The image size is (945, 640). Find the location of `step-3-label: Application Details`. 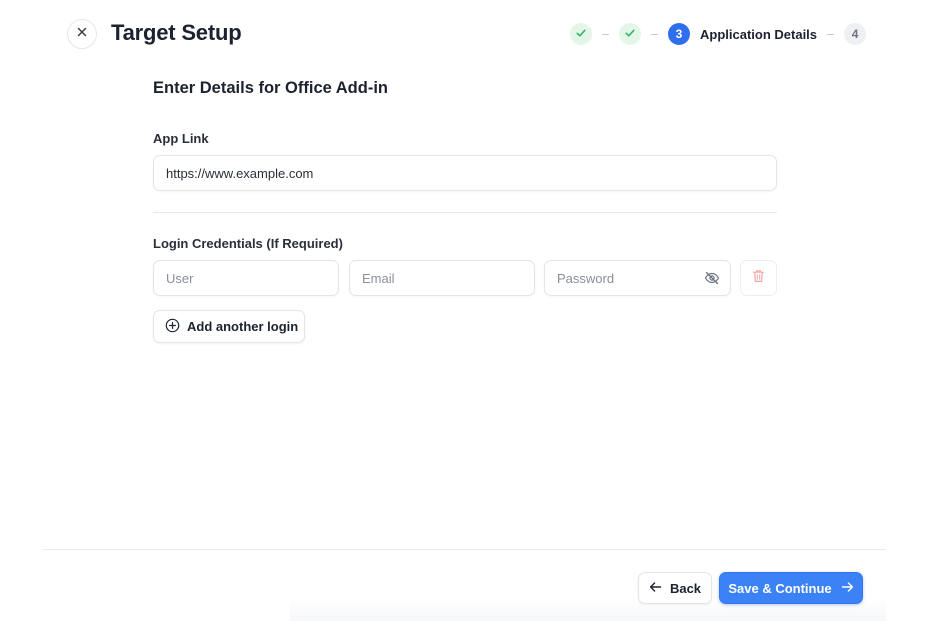

step-3-label: Application Details is located at coordinates (759, 34).